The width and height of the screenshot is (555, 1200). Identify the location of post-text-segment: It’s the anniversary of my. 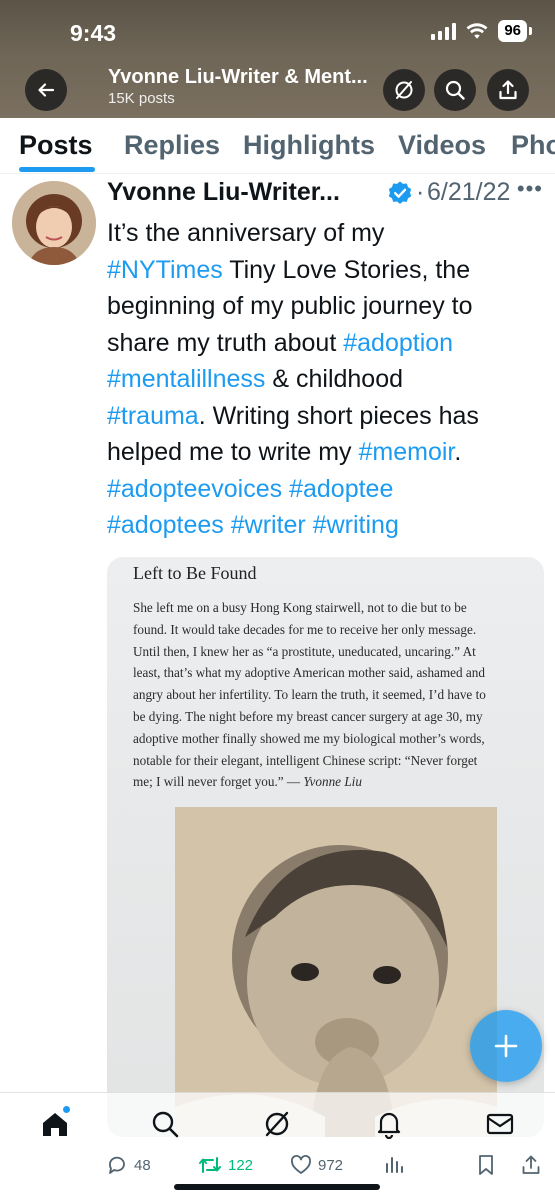
(246, 233).